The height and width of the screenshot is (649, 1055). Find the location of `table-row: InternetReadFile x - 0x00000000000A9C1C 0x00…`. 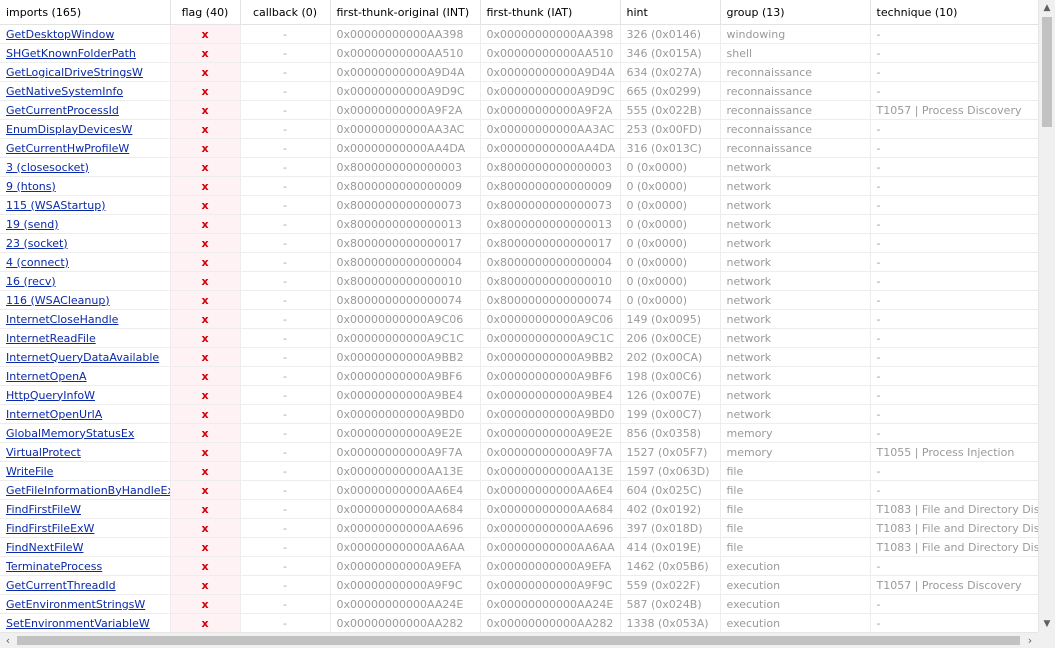

table-row: InternetReadFile x - 0x00000000000A9C1C 0x00… is located at coordinates (519, 338).